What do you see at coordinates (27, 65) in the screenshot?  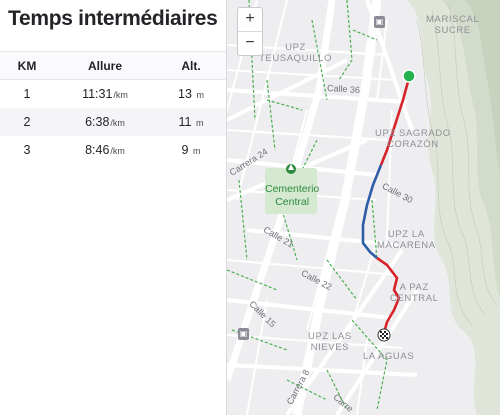 I see `header-km: KM` at bounding box center [27, 65].